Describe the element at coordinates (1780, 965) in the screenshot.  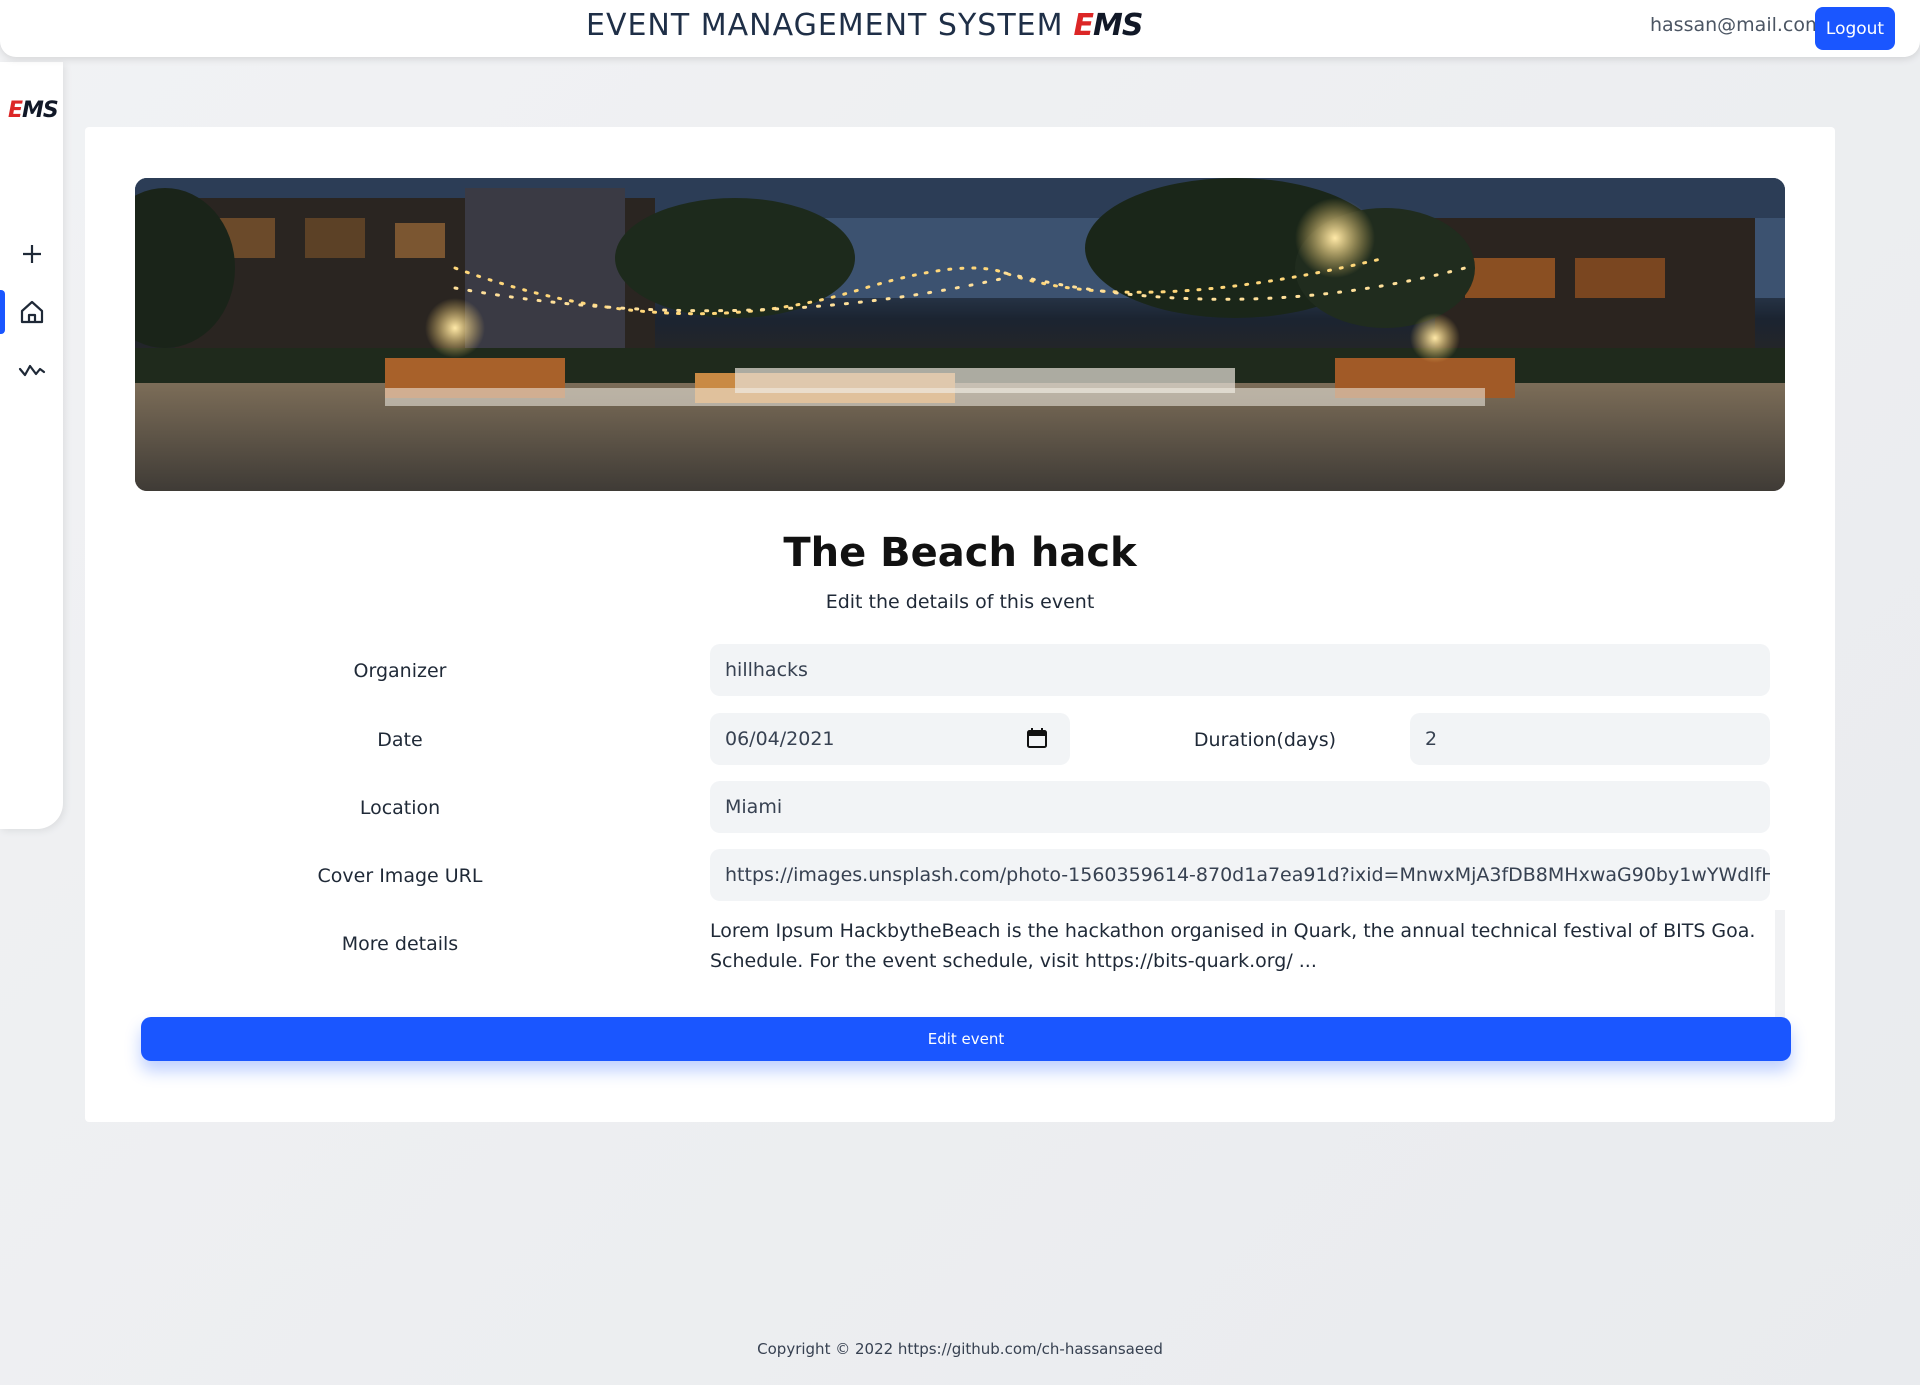
I see `details-scrollbar` at that location.